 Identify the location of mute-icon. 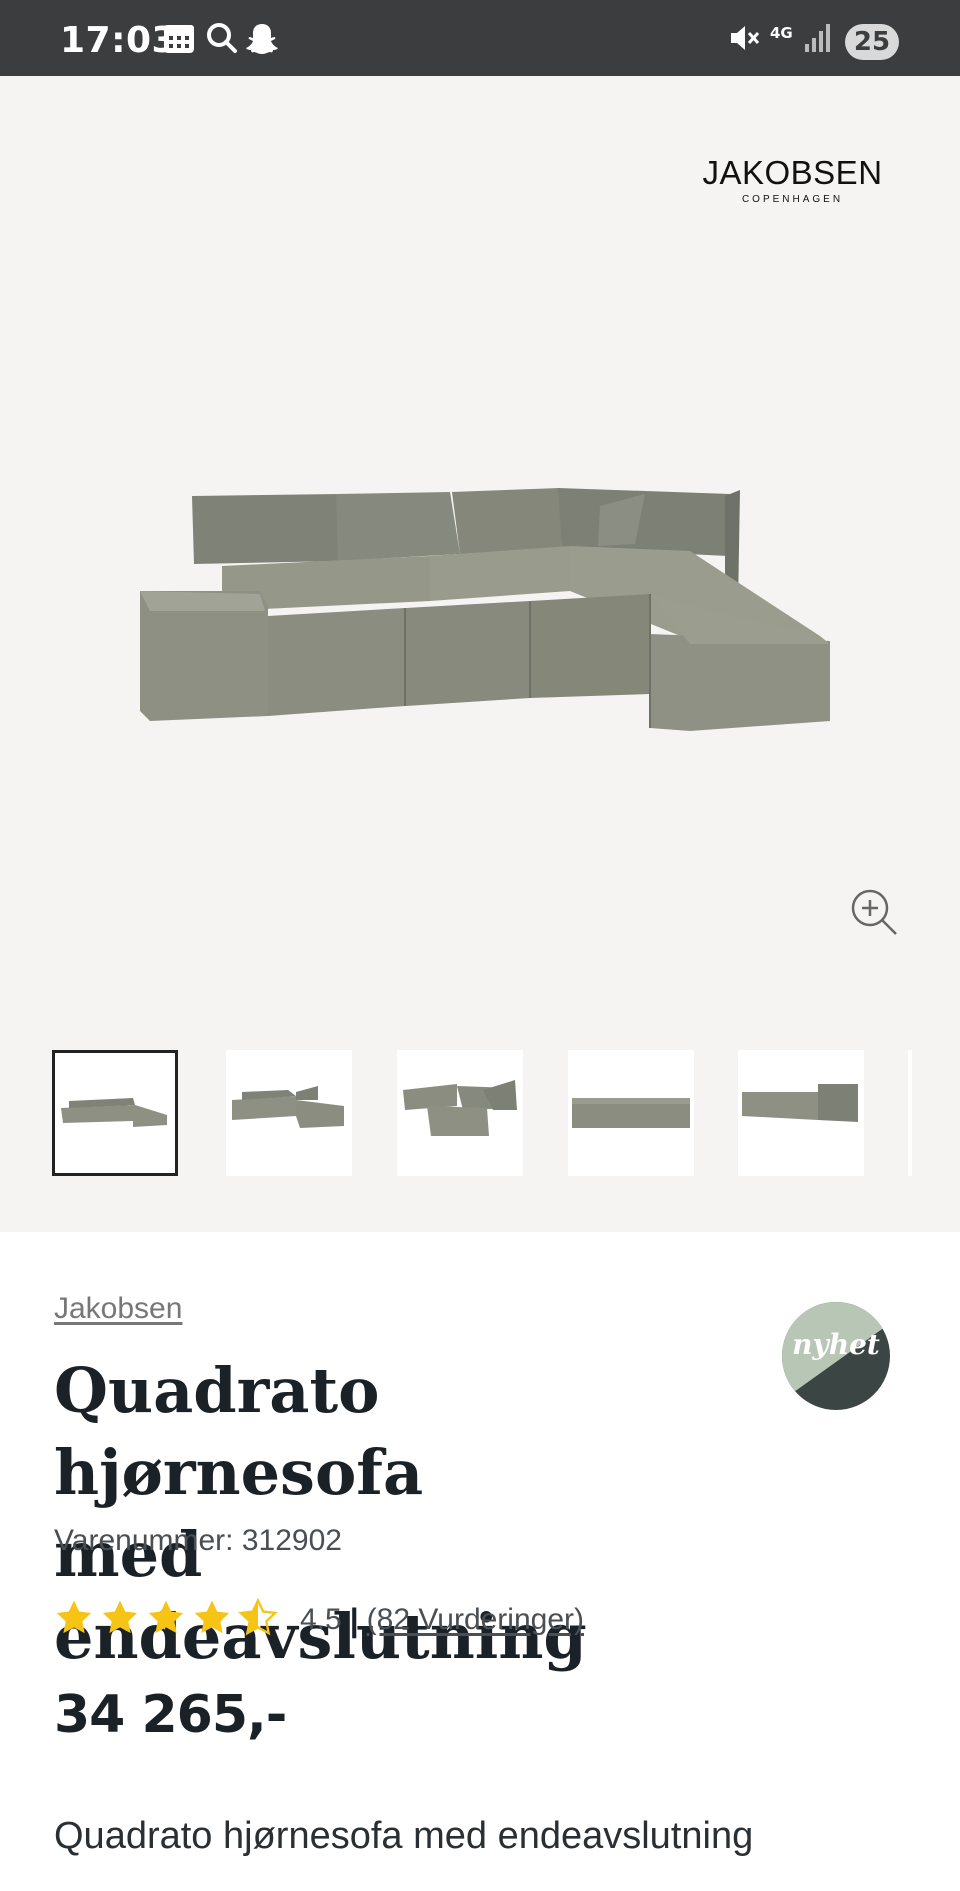
(744, 40).